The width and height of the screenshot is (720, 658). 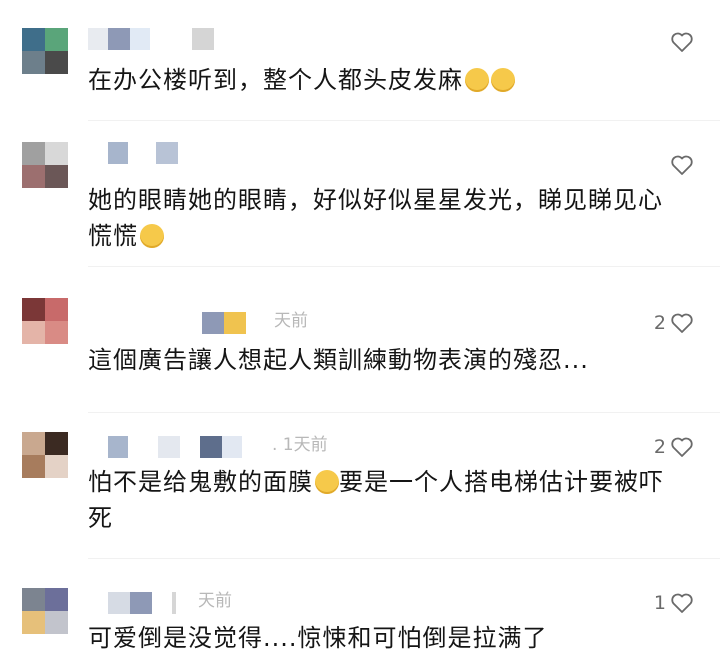 I want to click on comment-text-line2-content: 慌慌, so click(x=113, y=236).